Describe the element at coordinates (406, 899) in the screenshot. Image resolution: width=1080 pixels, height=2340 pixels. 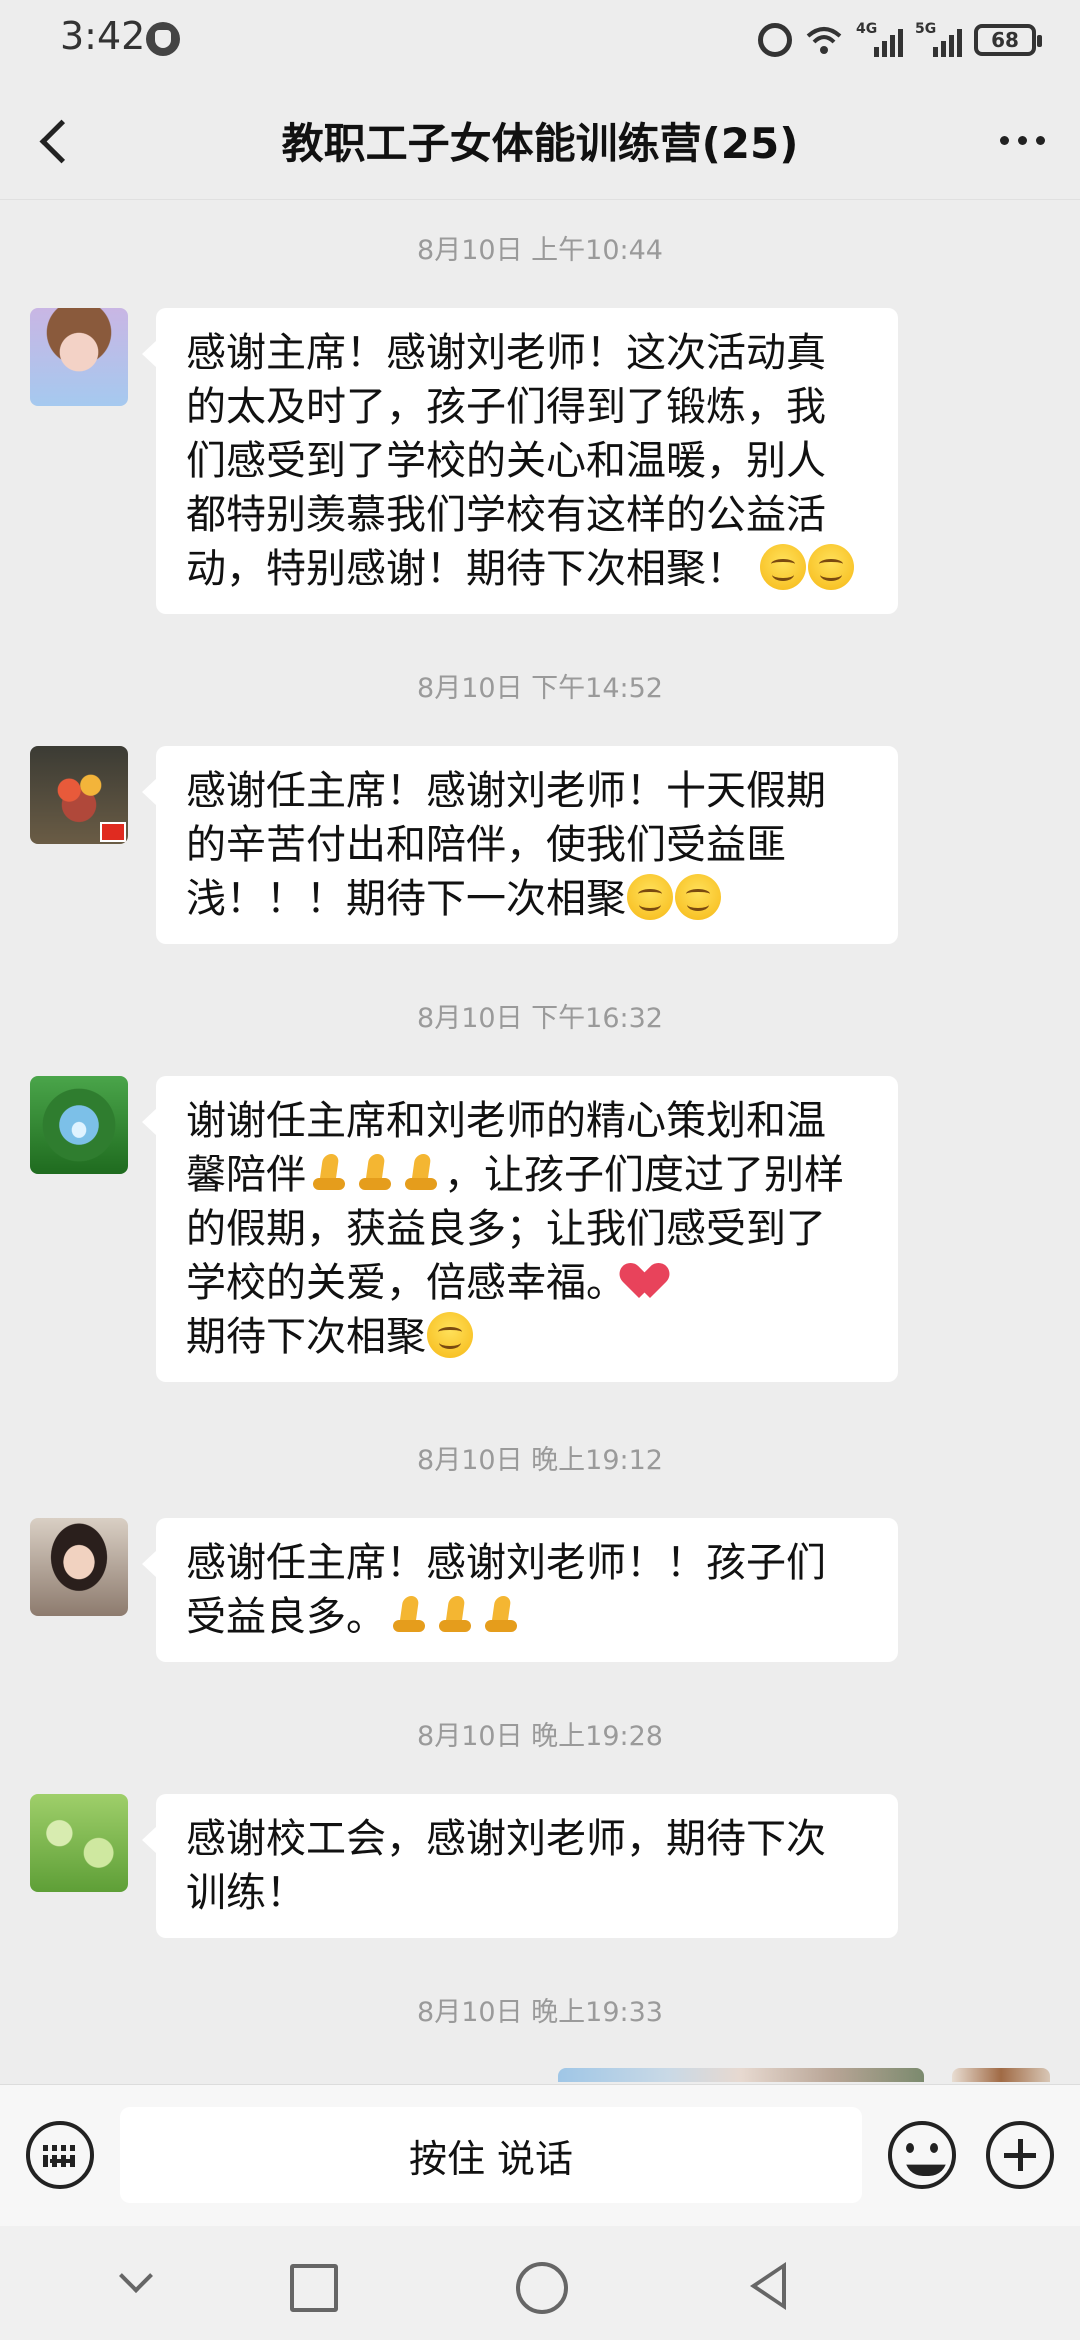
I see `message-line: 浅！！！期待下一次相聚` at that location.